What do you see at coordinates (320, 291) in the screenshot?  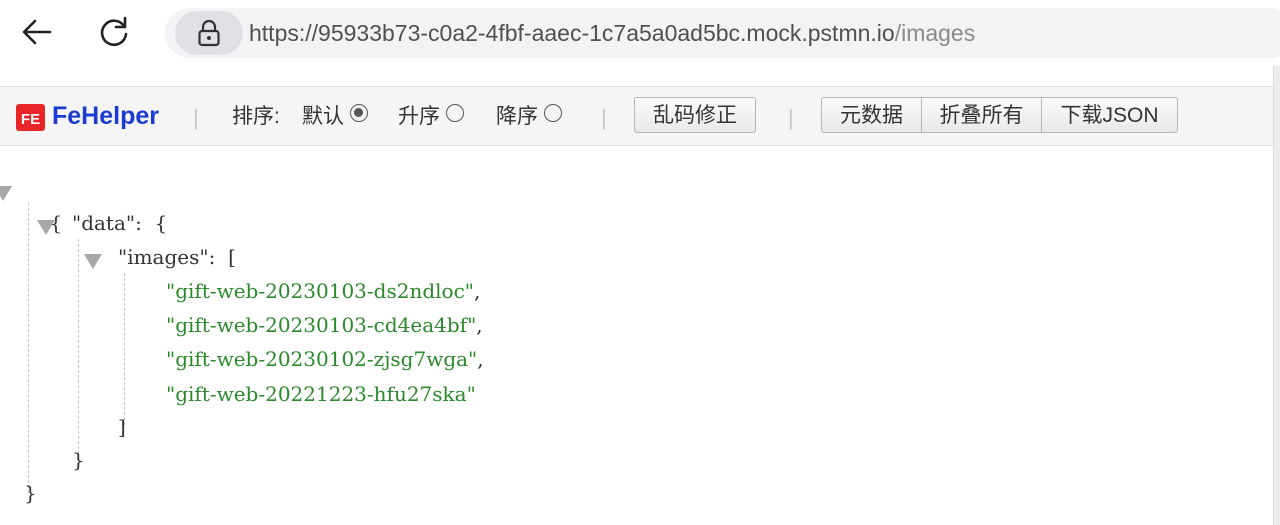 I see `json-string-value: "gift-web-20230103-ds2ndloc"` at bounding box center [320, 291].